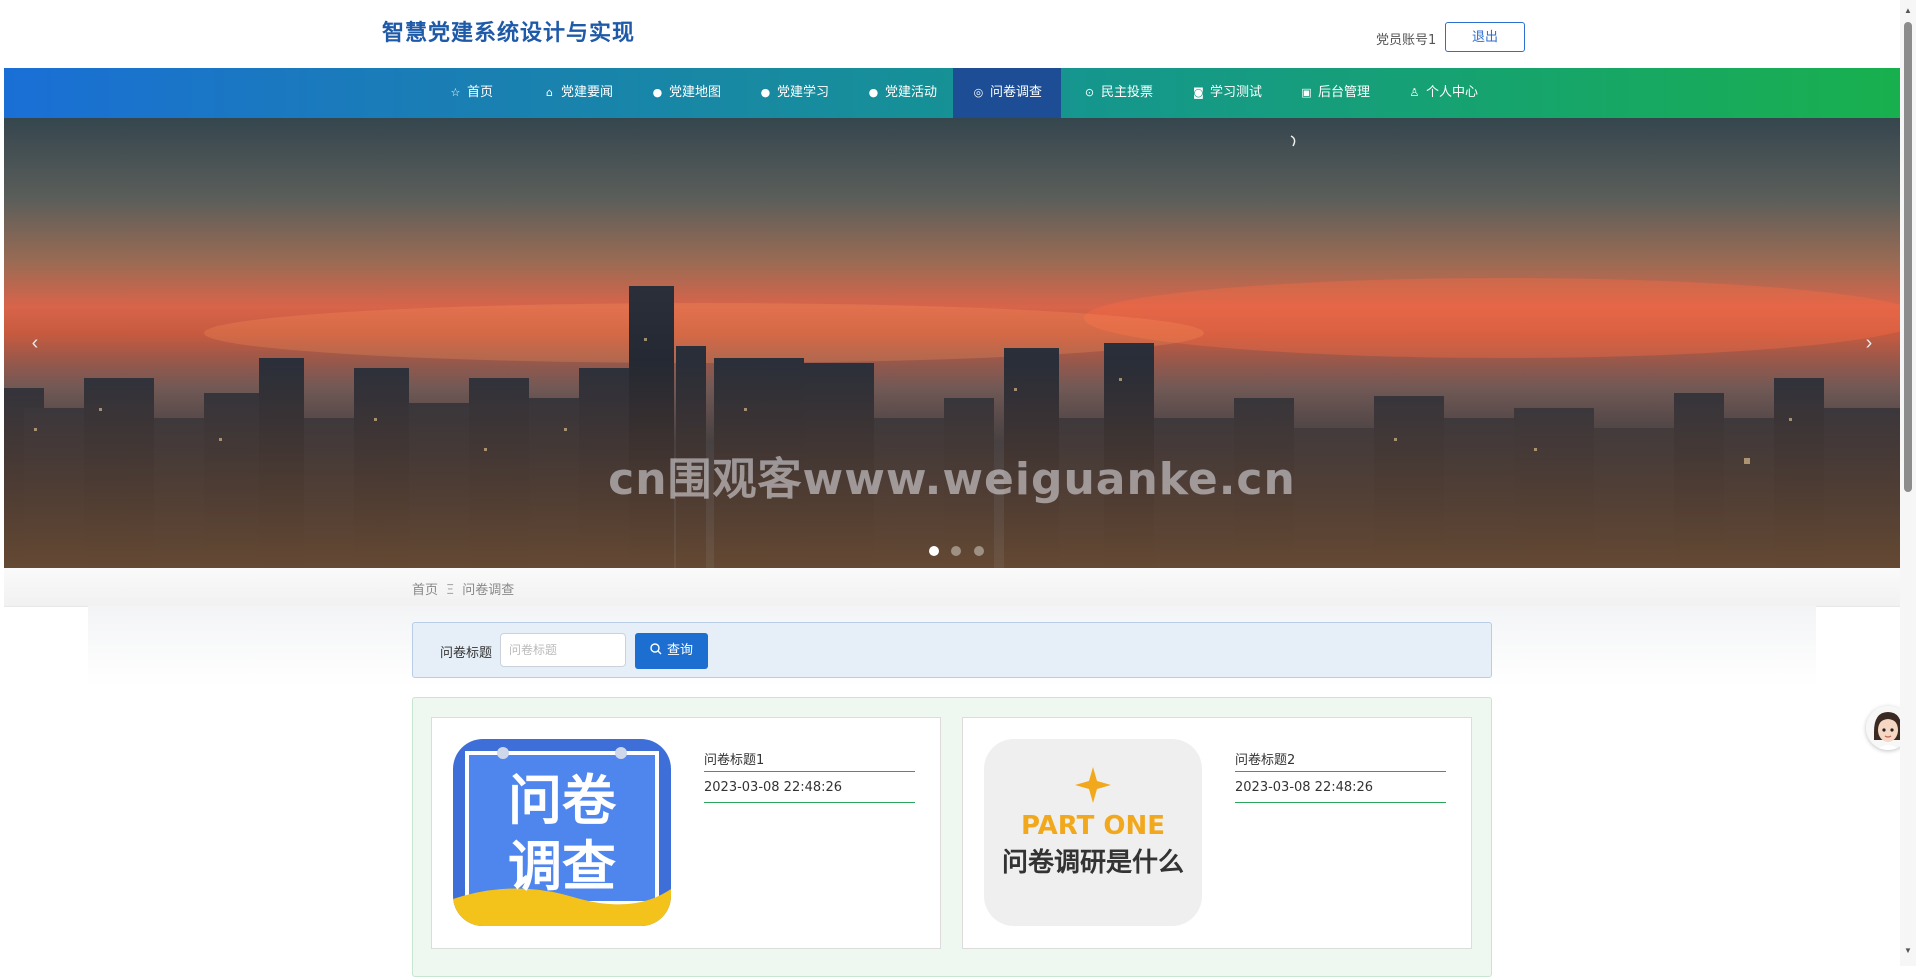  I want to click on search-icon, so click(656, 649).